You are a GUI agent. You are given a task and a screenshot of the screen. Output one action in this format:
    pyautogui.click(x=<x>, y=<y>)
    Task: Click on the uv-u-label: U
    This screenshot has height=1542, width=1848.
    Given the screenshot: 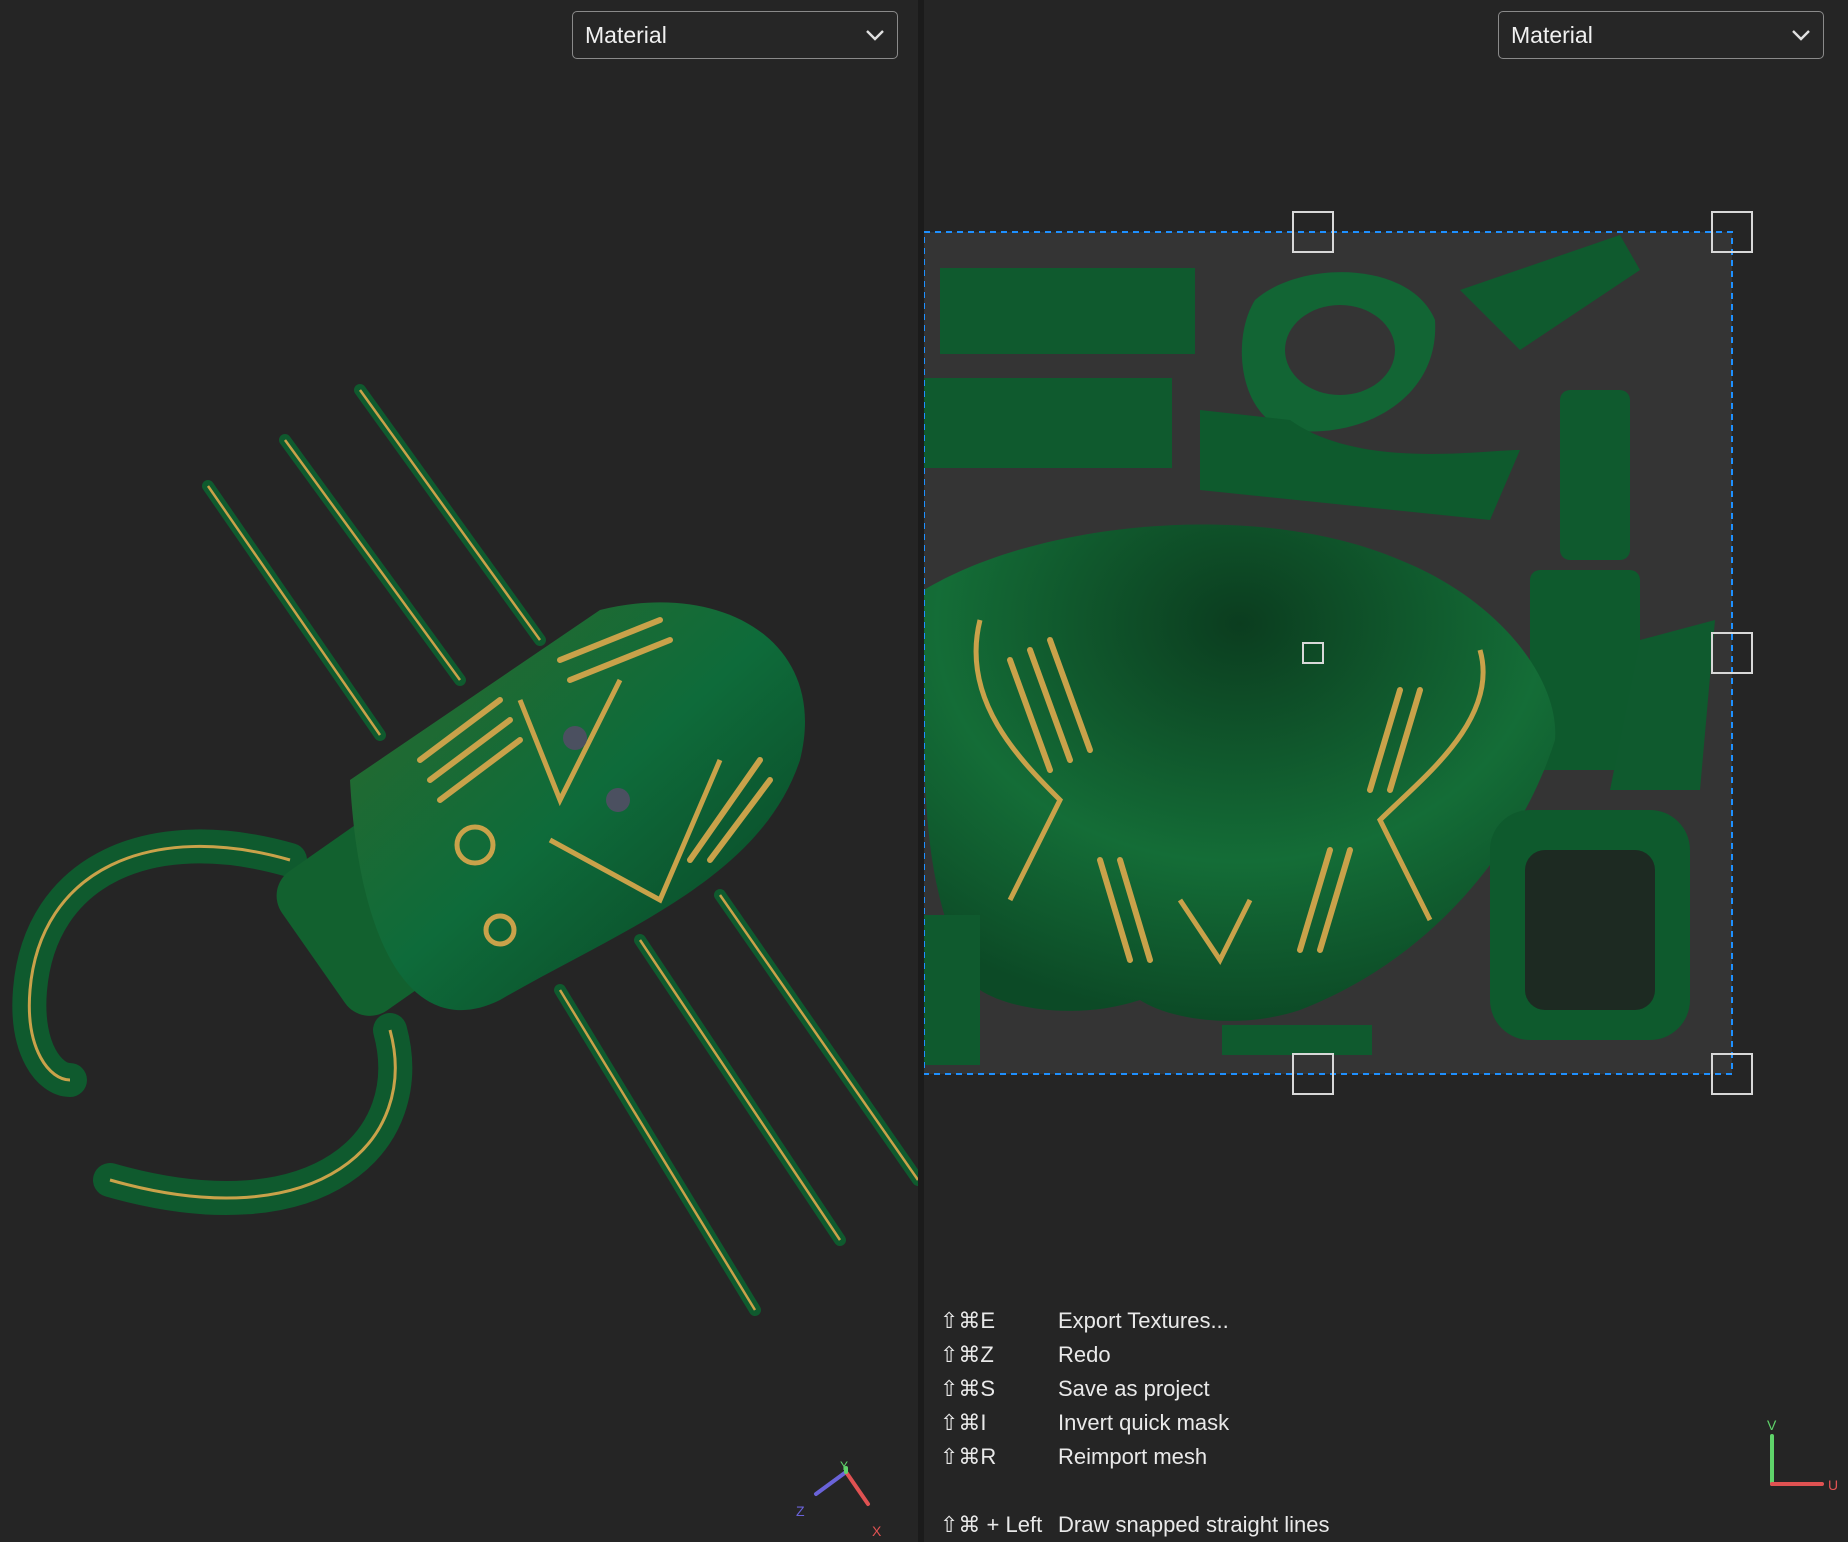 What is the action you would take?
    pyautogui.click(x=1833, y=1485)
    